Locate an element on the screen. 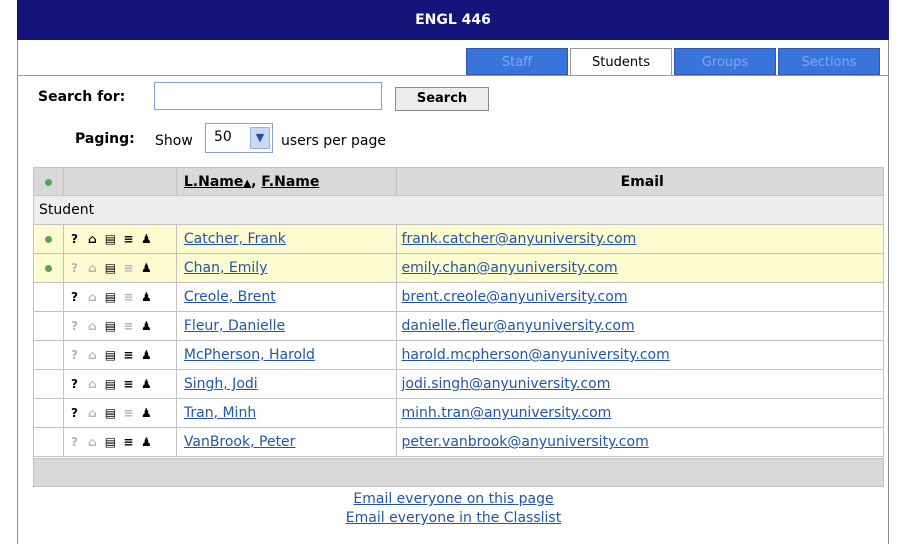  student-email-link: harold.mcpherson@anyuniversity.com is located at coordinates (536, 355).